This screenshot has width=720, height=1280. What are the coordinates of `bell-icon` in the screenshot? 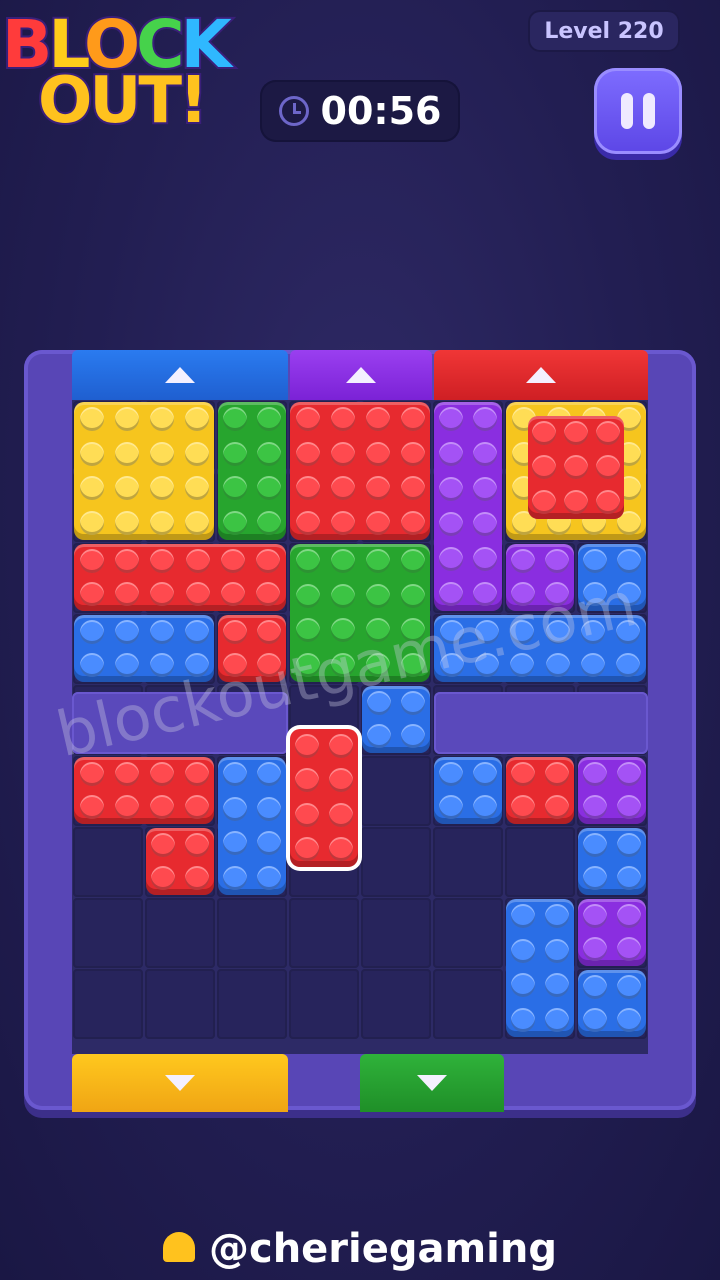 It's located at (178, 1247).